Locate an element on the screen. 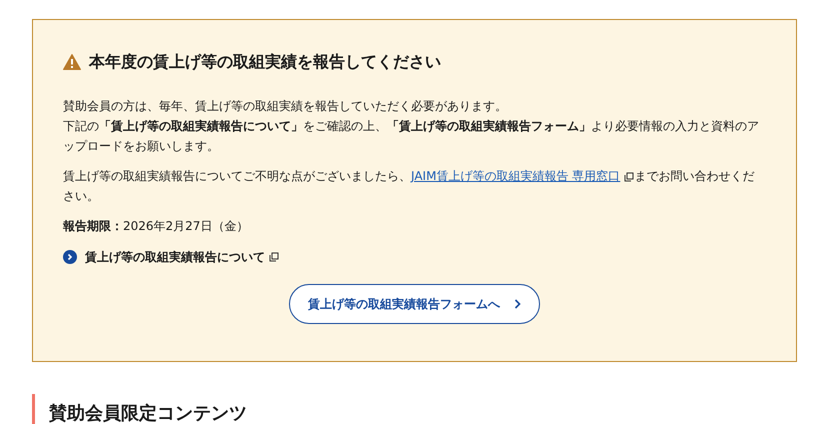  notice-title: 本年度の賃上げ等の取組実績を報告してください is located at coordinates (265, 62).